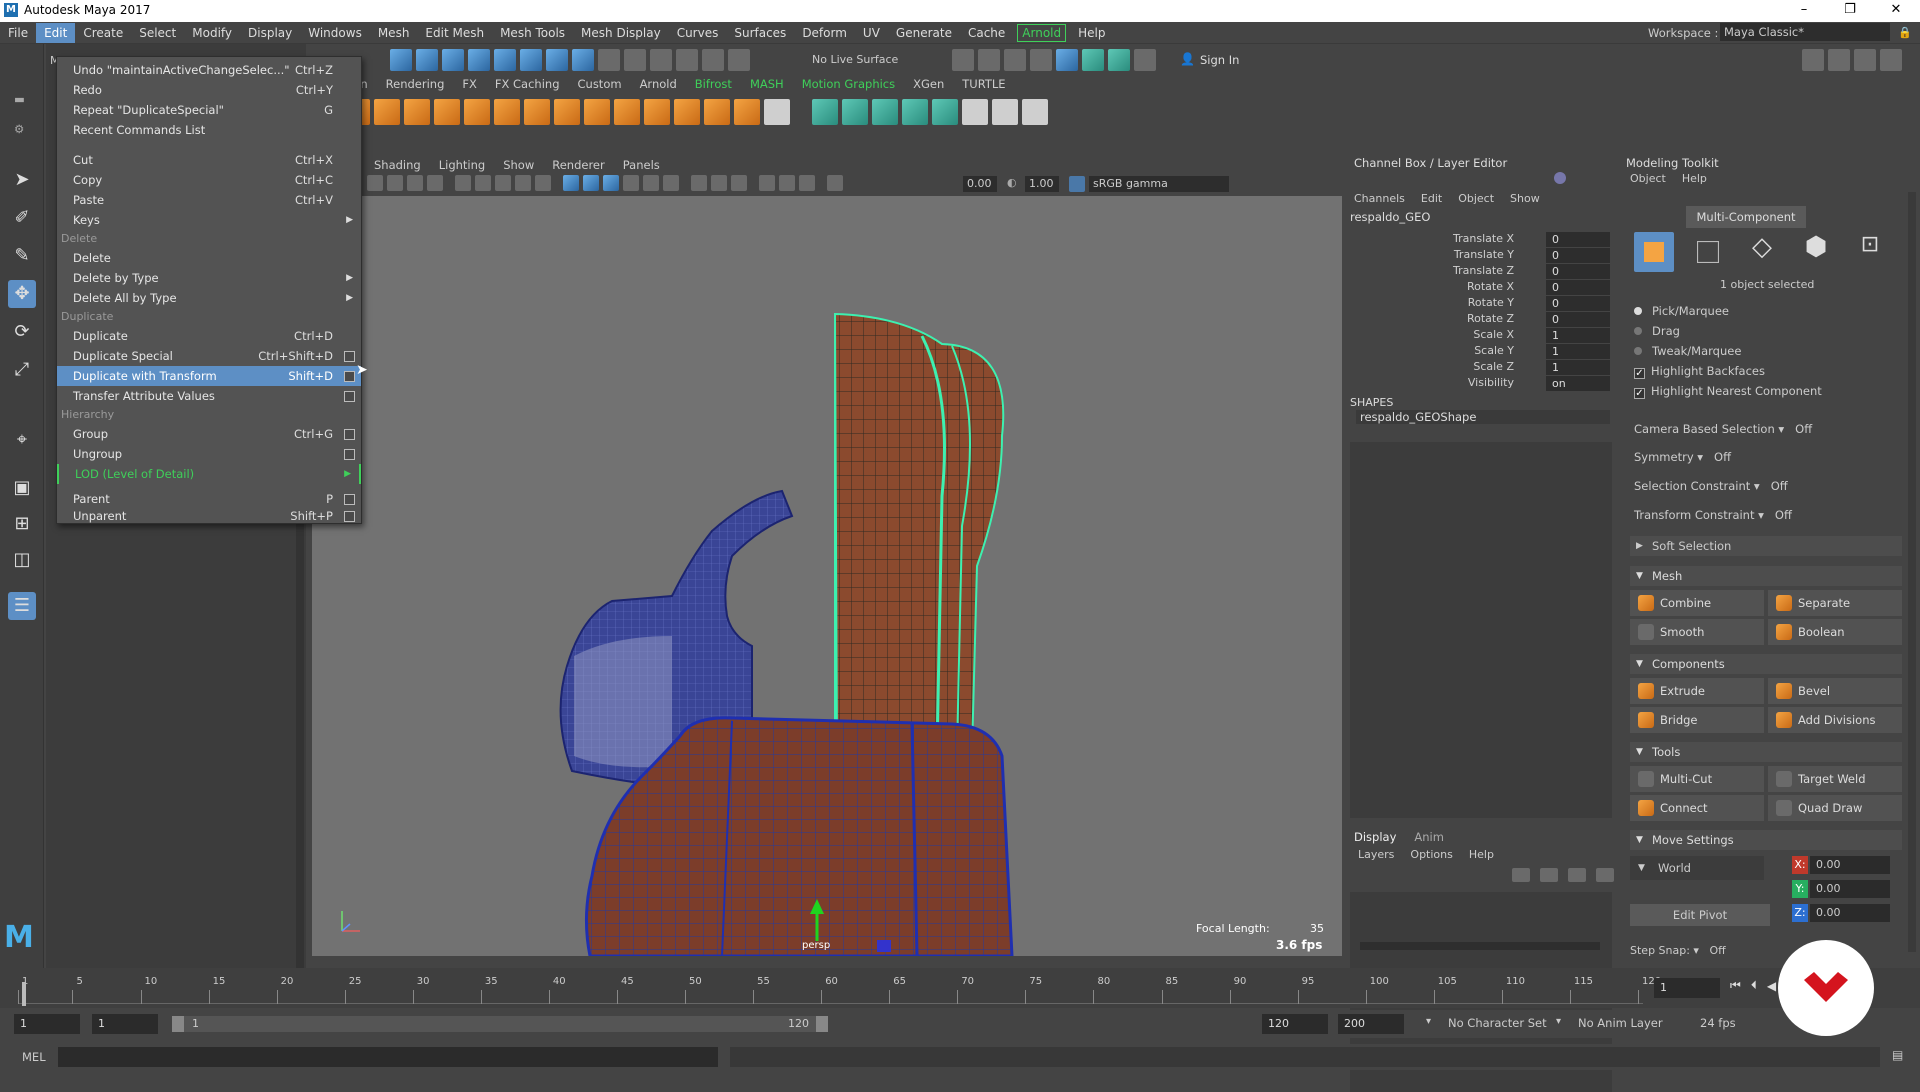 This screenshot has width=1920, height=1092. I want to click on attr-translate-y: Translate Y0, so click(1480, 256).